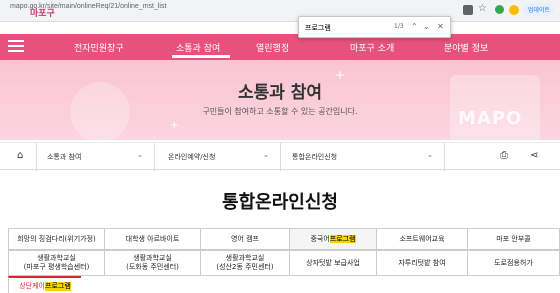  I want to click on category-english-camp: 영어 캠프, so click(244, 239).